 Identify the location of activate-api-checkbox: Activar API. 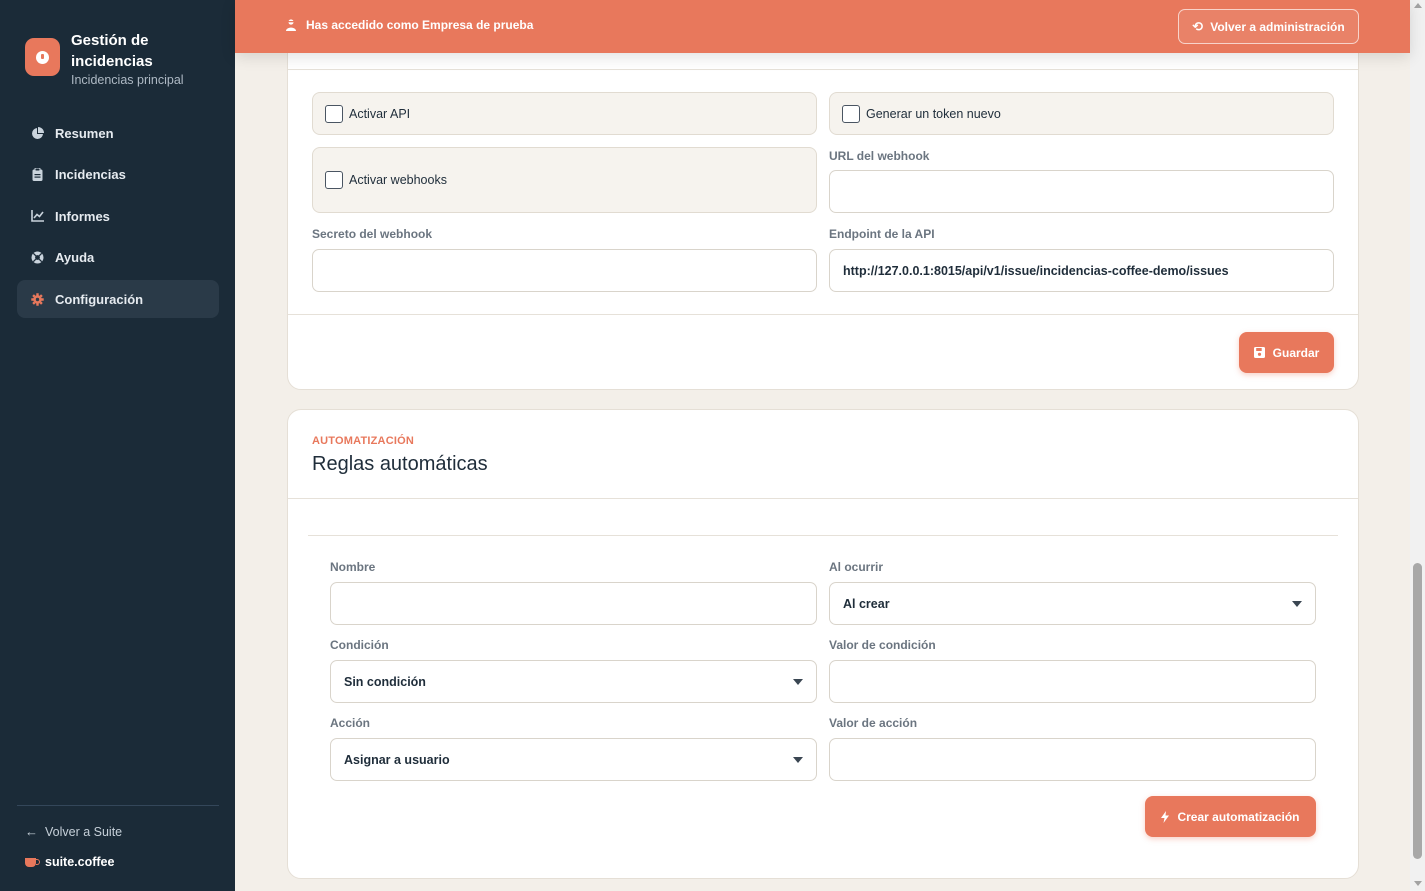
(564, 113).